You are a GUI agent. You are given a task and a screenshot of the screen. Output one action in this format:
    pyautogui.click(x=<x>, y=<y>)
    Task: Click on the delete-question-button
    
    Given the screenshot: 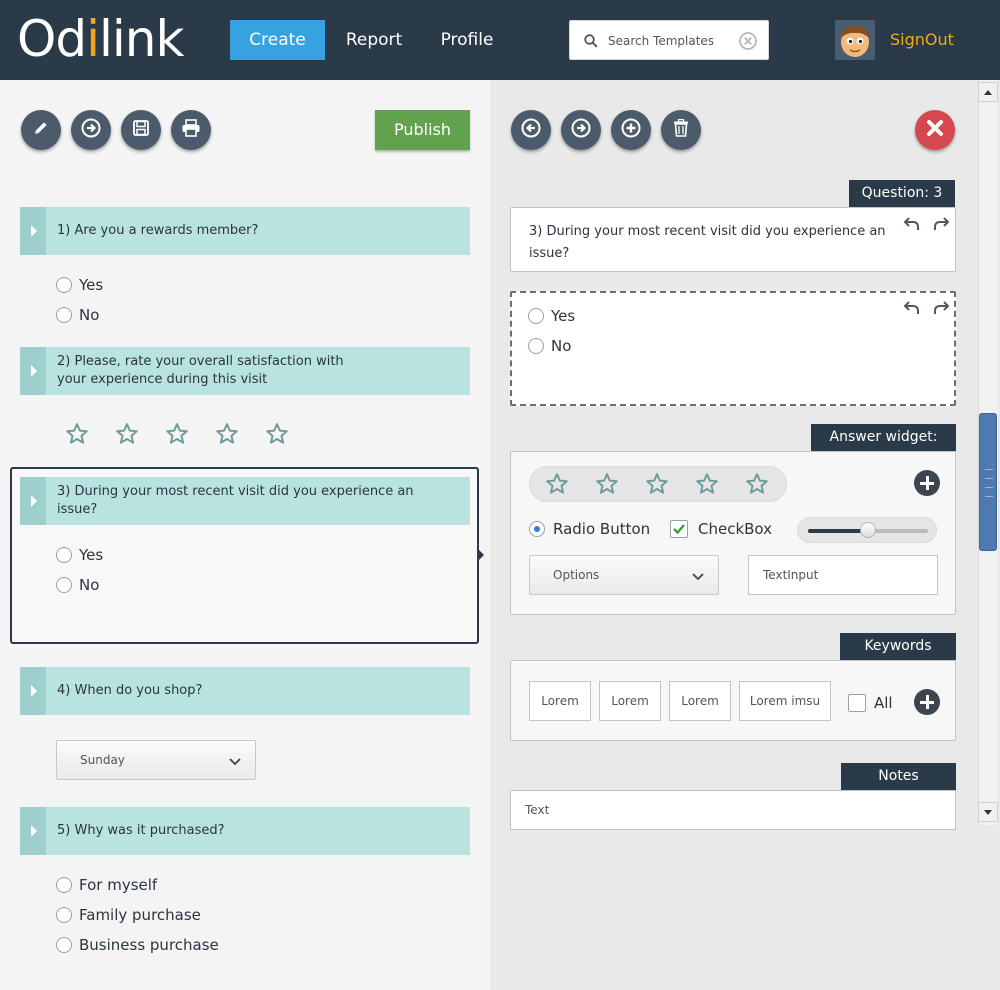 What is the action you would take?
    pyautogui.click(x=681, y=130)
    